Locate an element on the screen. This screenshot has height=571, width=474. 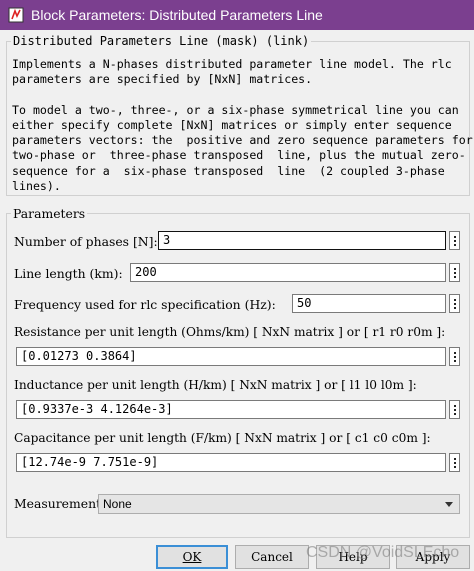
frequency-menu-button is located at coordinates (454, 303).